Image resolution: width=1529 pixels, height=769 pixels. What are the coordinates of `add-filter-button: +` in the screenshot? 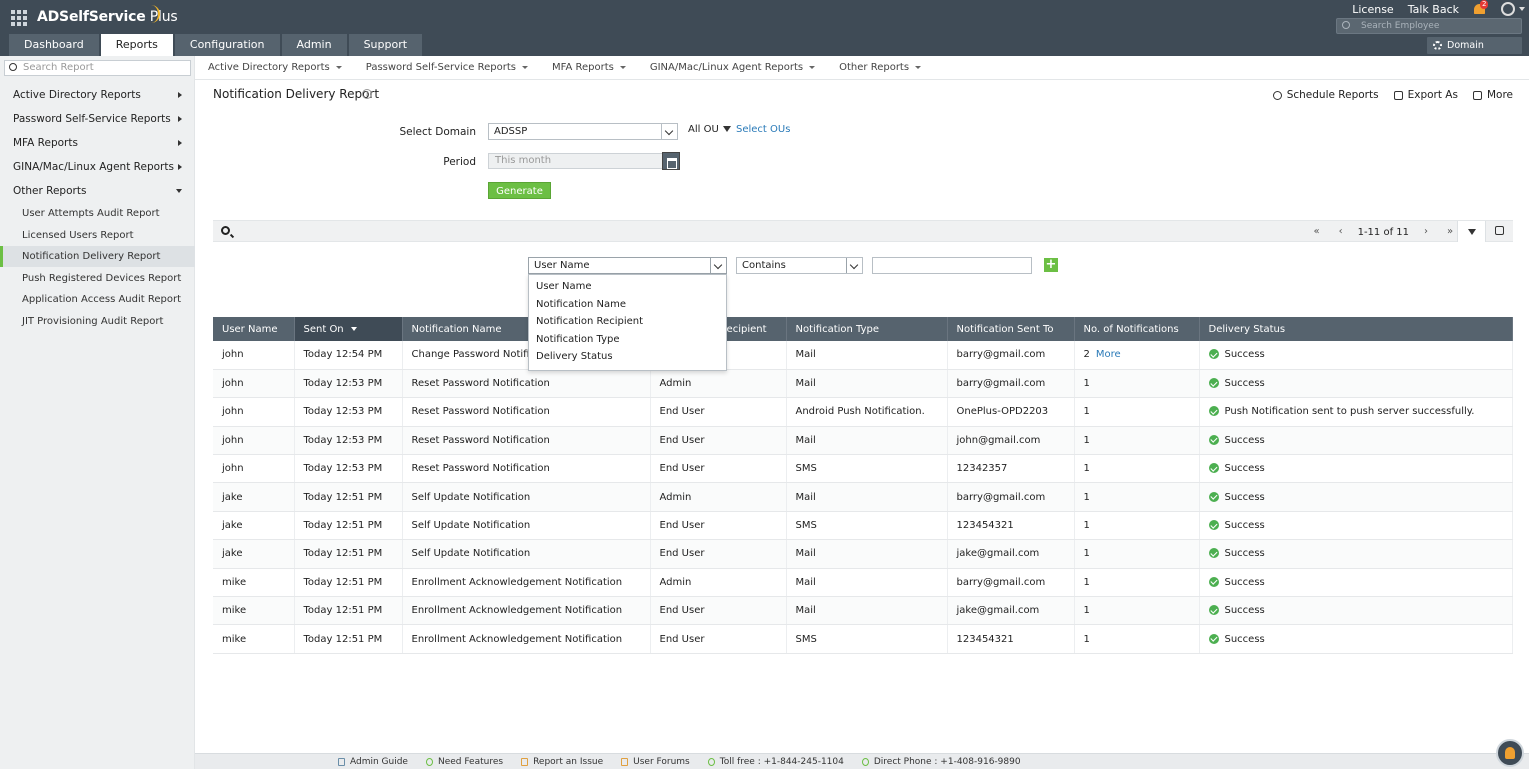 It's located at (1051, 265).